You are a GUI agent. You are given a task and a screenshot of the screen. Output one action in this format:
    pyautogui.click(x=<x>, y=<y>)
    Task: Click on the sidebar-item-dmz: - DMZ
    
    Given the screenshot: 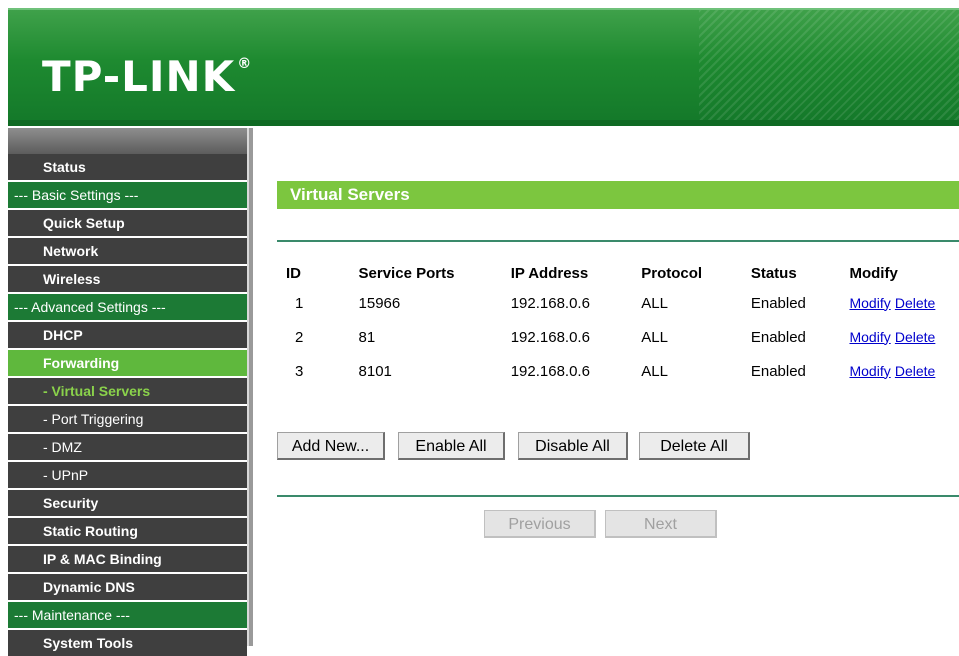 What is the action you would take?
    pyautogui.click(x=127, y=447)
    